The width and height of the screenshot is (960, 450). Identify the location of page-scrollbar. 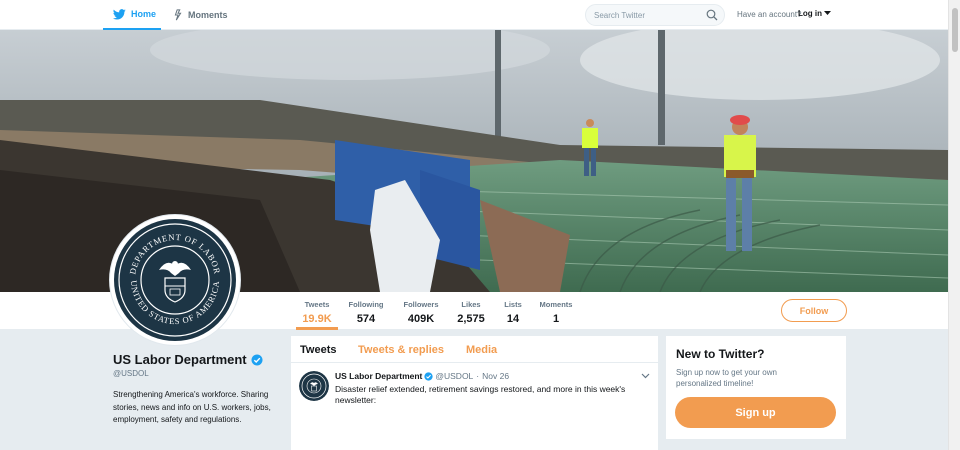
(954, 225).